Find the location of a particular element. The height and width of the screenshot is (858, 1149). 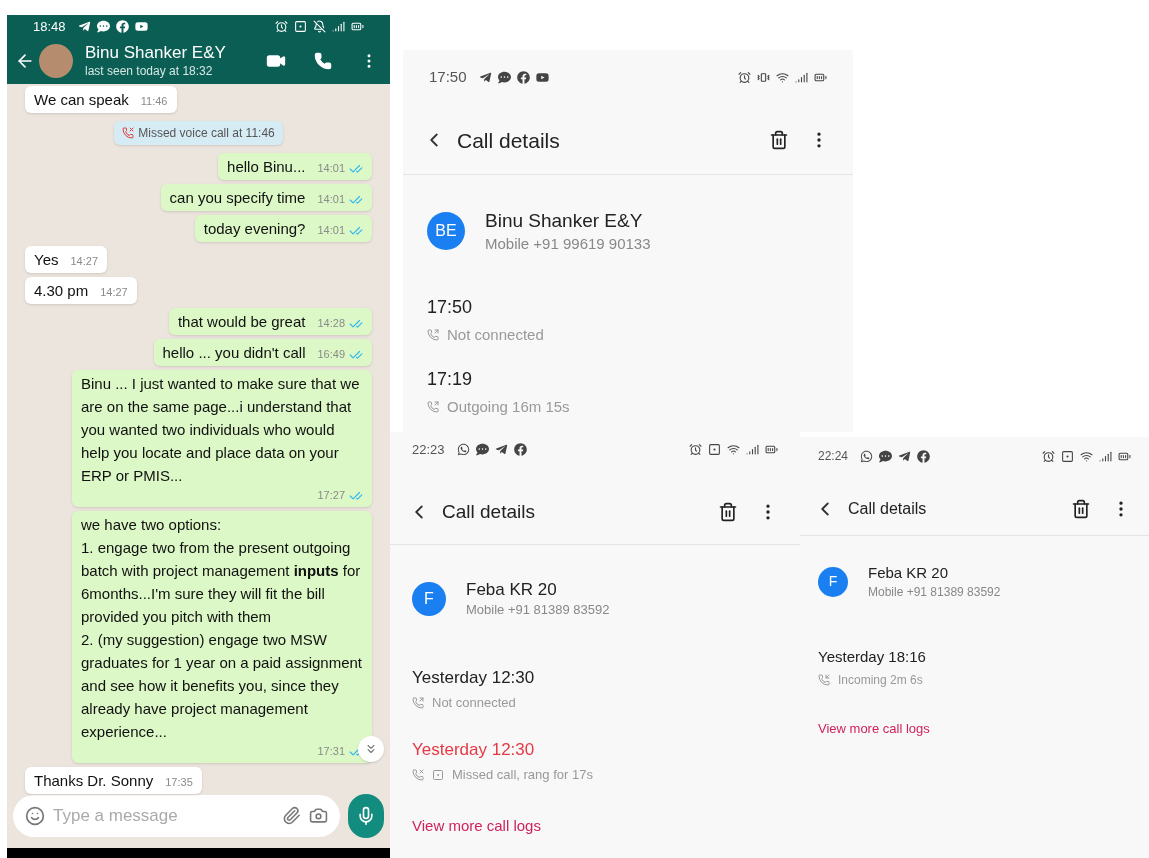

message-field: Type a message is located at coordinates (176, 815).